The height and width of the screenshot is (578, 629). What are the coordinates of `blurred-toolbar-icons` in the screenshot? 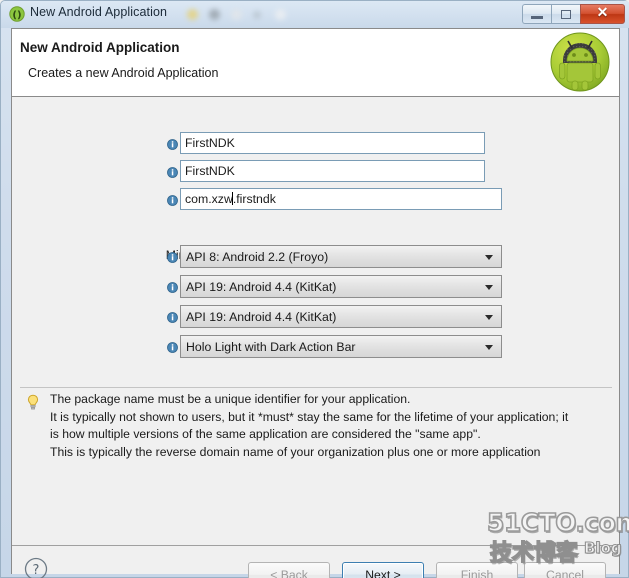 It's located at (247, 15).